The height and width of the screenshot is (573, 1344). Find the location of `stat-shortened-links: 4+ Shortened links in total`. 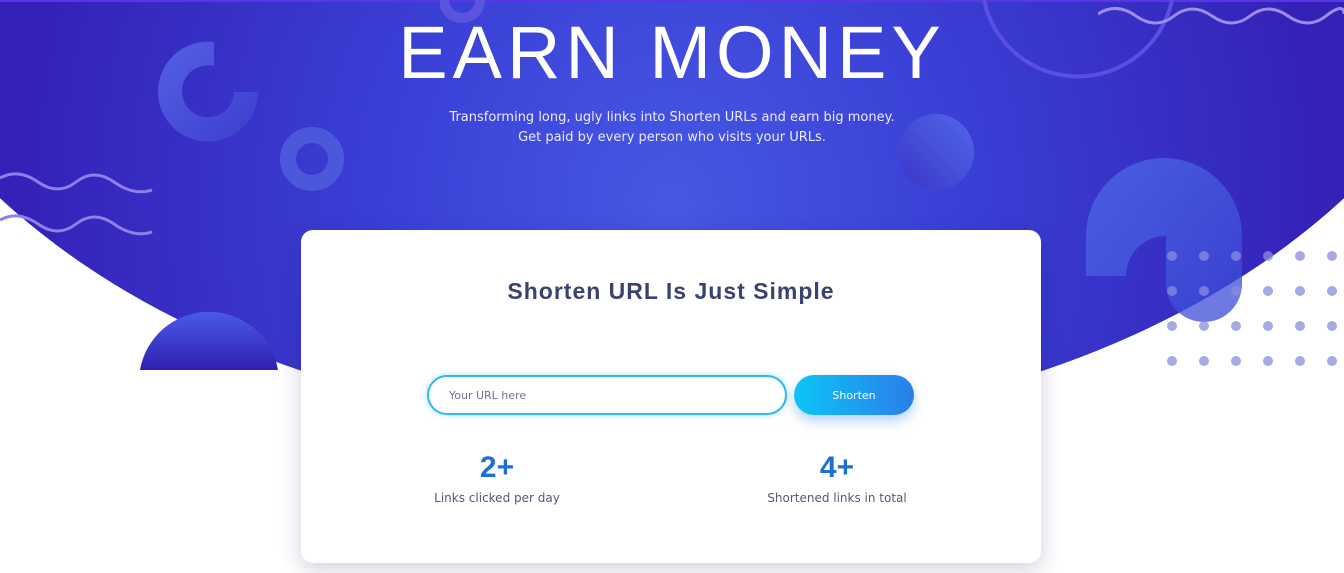

stat-shortened-links: 4+ Shortened links in total is located at coordinates (837, 478).